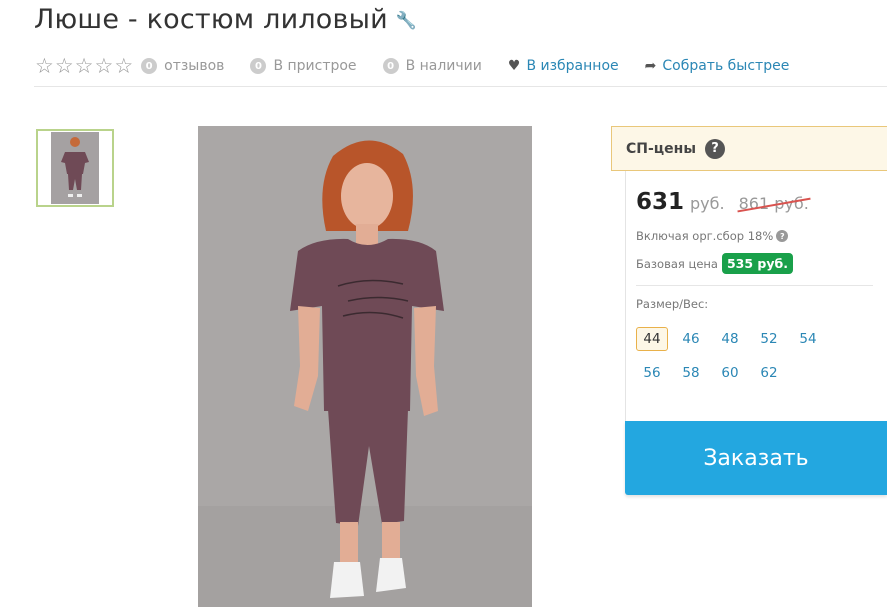 The width and height of the screenshot is (887, 607). Describe the element at coordinates (730, 339) in the screenshot. I see `size-option: 48` at that location.